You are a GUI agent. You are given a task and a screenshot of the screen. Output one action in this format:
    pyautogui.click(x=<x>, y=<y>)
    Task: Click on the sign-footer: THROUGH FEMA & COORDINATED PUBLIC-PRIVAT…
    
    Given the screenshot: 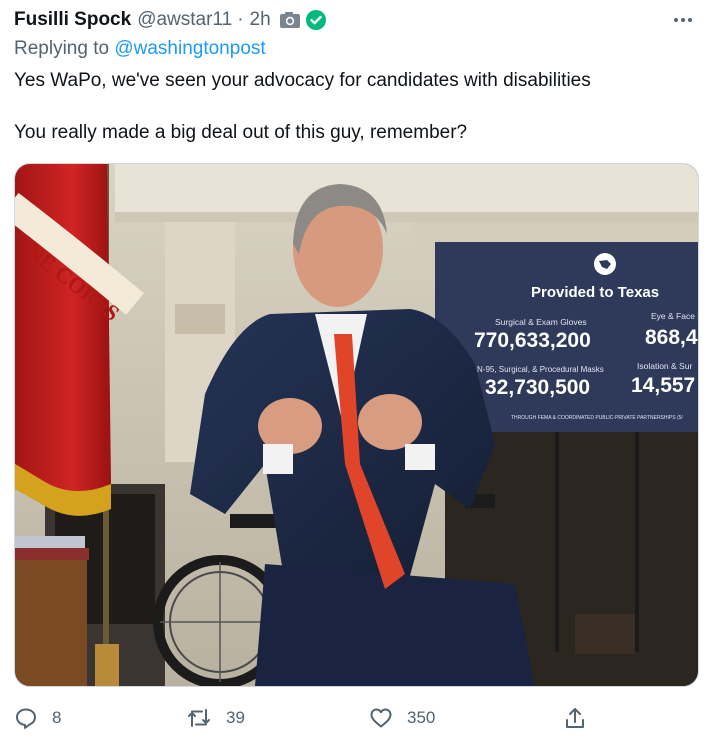 What is the action you would take?
    pyautogui.click(x=597, y=418)
    